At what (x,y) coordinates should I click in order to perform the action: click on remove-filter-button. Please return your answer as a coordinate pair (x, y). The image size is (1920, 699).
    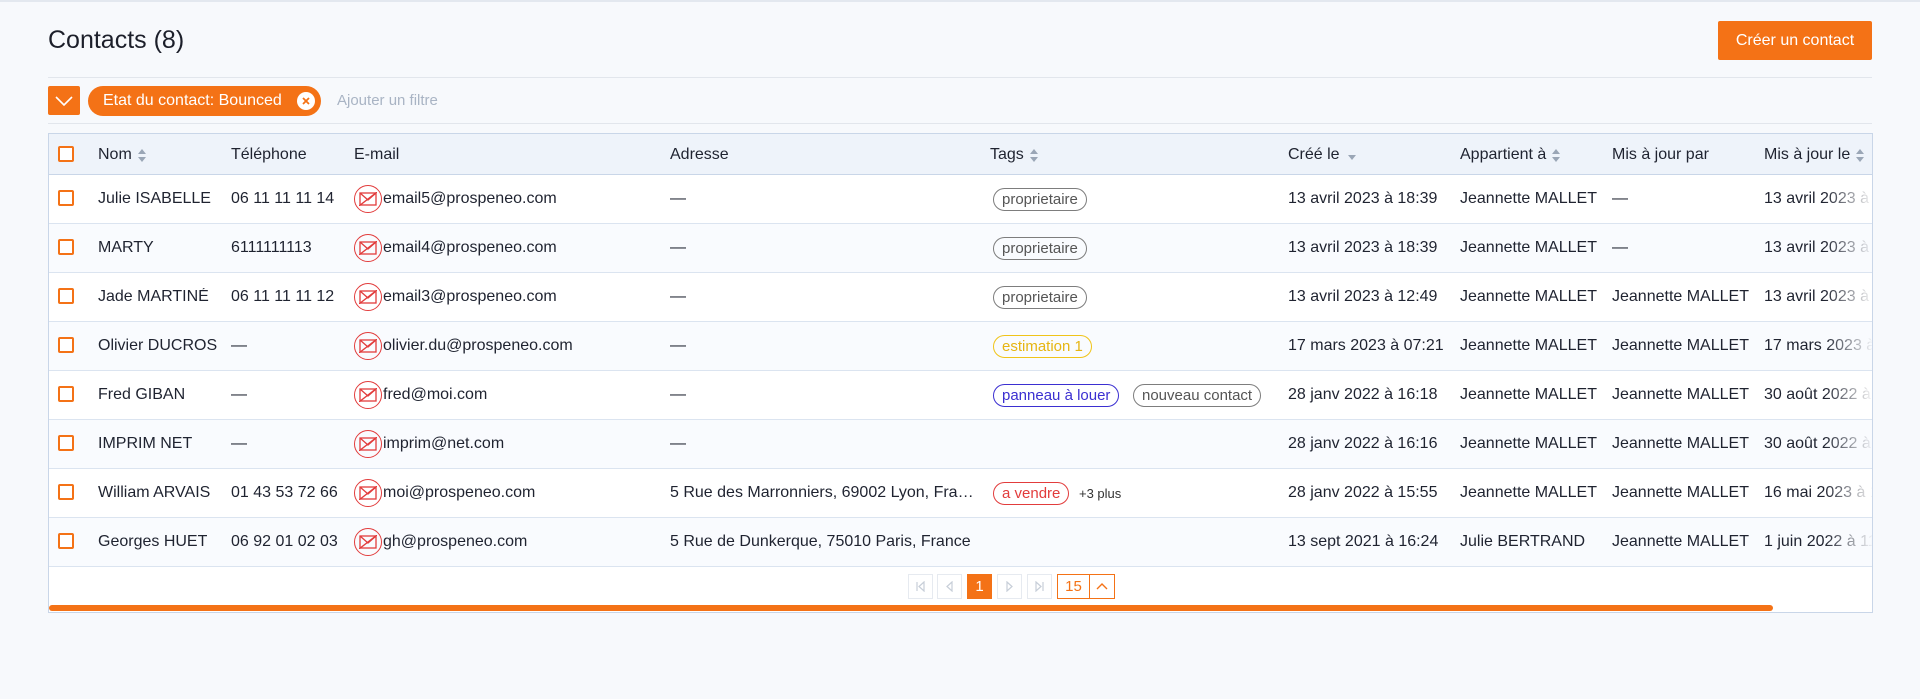
    Looking at the image, I should click on (306, 101).